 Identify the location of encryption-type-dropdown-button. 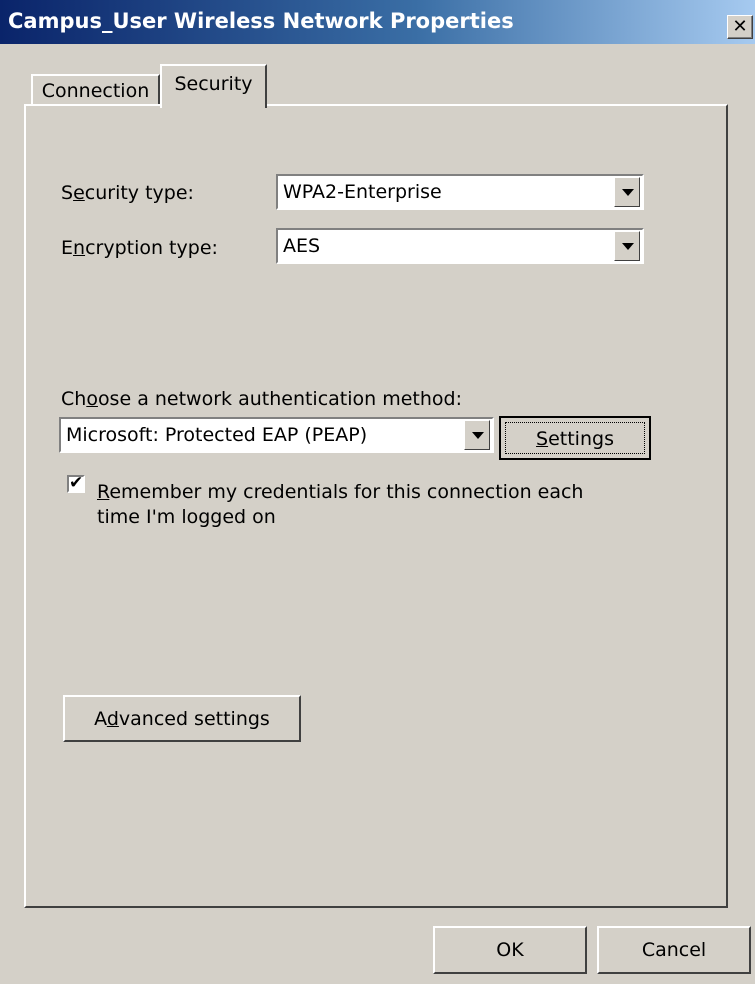
(627, 246).